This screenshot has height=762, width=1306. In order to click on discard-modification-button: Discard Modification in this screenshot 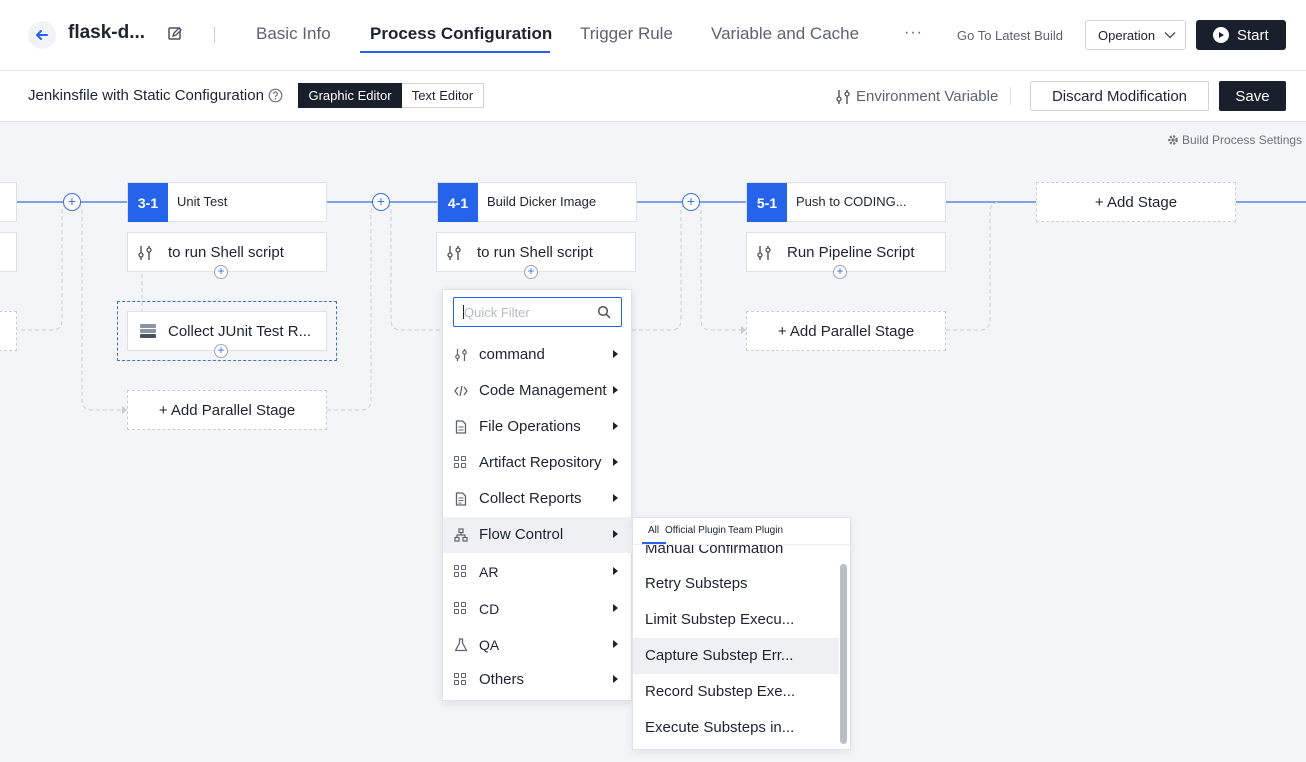, I will do `click(1119, 96)`.